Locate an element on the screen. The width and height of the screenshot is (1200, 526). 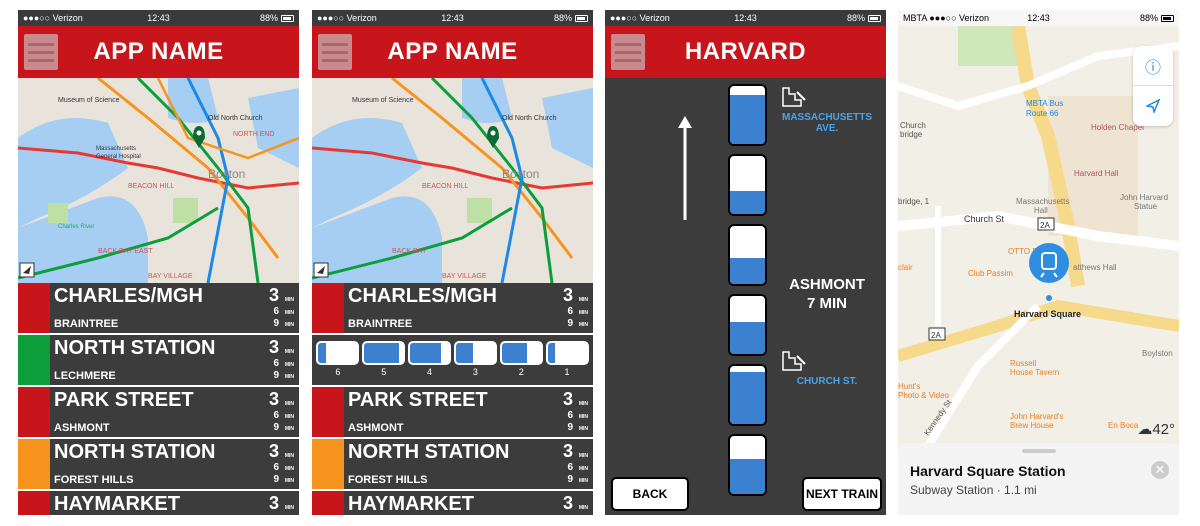
train-car: 4 is located at coordinates (430, 359).